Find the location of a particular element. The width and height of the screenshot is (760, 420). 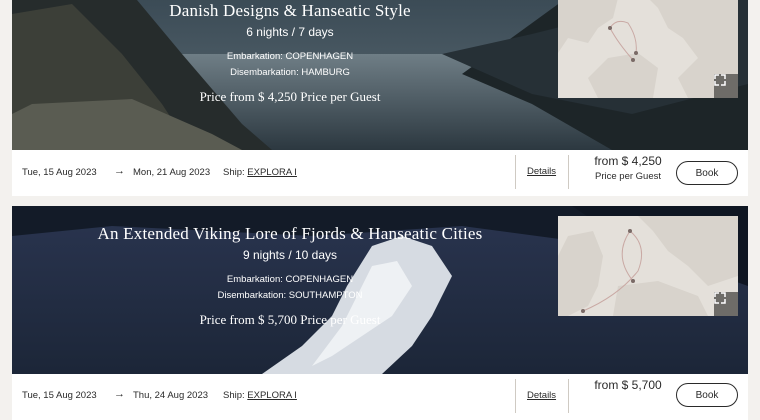

price-from: from $ 5,700 is located at coordinates (628, 385).